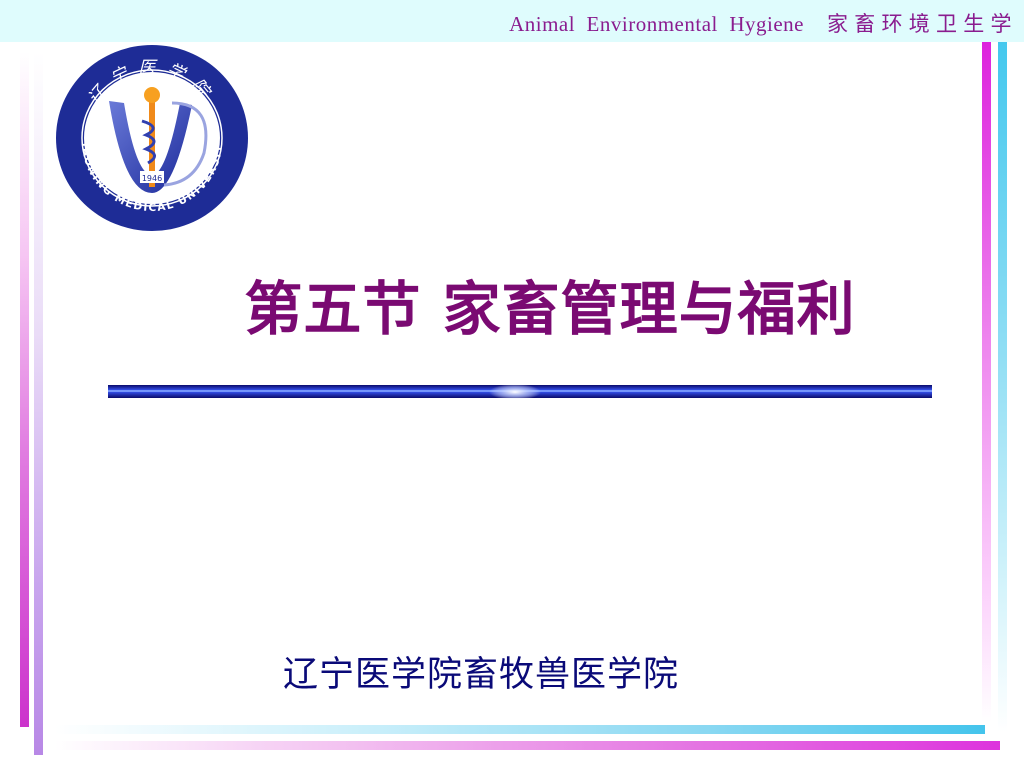 This screenshot has height=768, width=1024. Describe the element at coordinates (24, 389) in the screenshot. I see `decorative-bar-left-magenta` at that location.